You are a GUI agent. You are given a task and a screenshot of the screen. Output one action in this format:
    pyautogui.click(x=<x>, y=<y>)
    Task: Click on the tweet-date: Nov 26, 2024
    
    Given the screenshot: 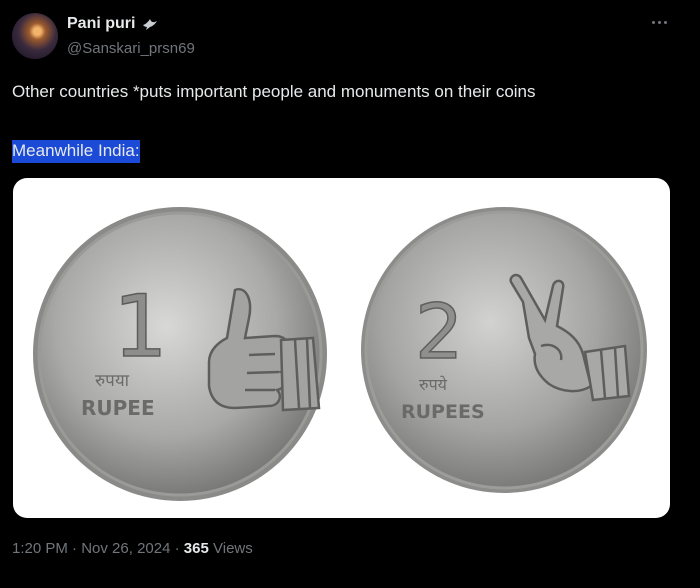 What is the action you would take?
    pyautogui.click(x=125, y=548)
    